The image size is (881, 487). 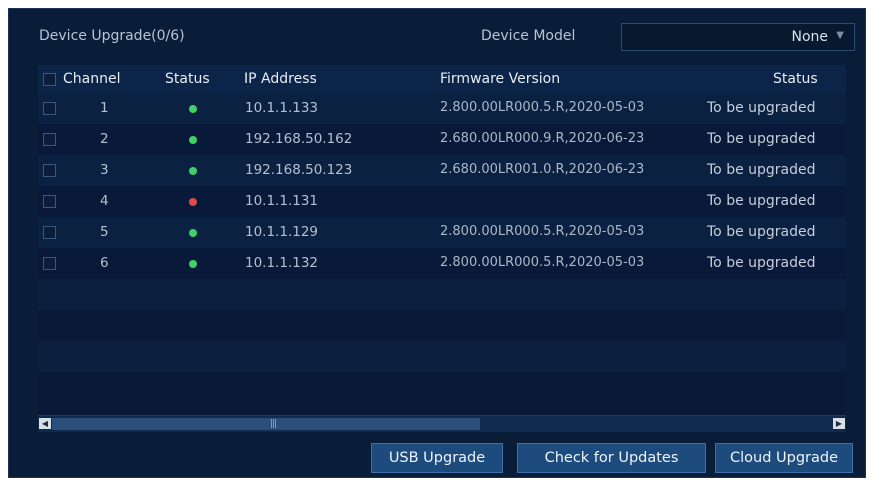 What do you see at coordinates (104, 170) in the screenshot?
I see `channel-cell: 3` at bounding box center [104, 170].